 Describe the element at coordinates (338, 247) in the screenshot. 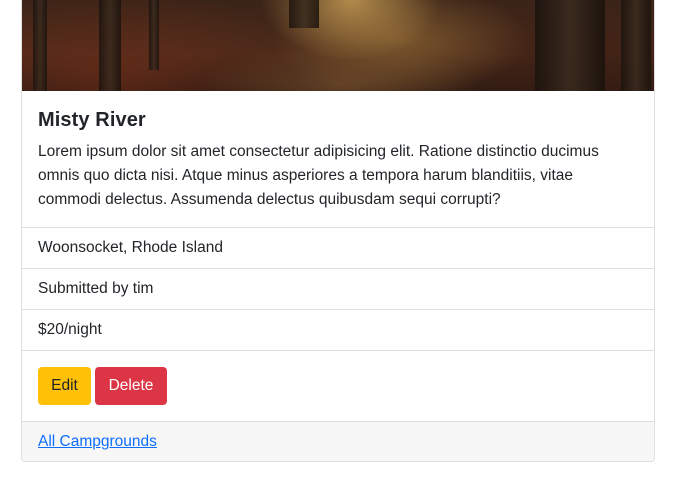

I see `campground-location: Woonsocket, Rhode Island` at that location.